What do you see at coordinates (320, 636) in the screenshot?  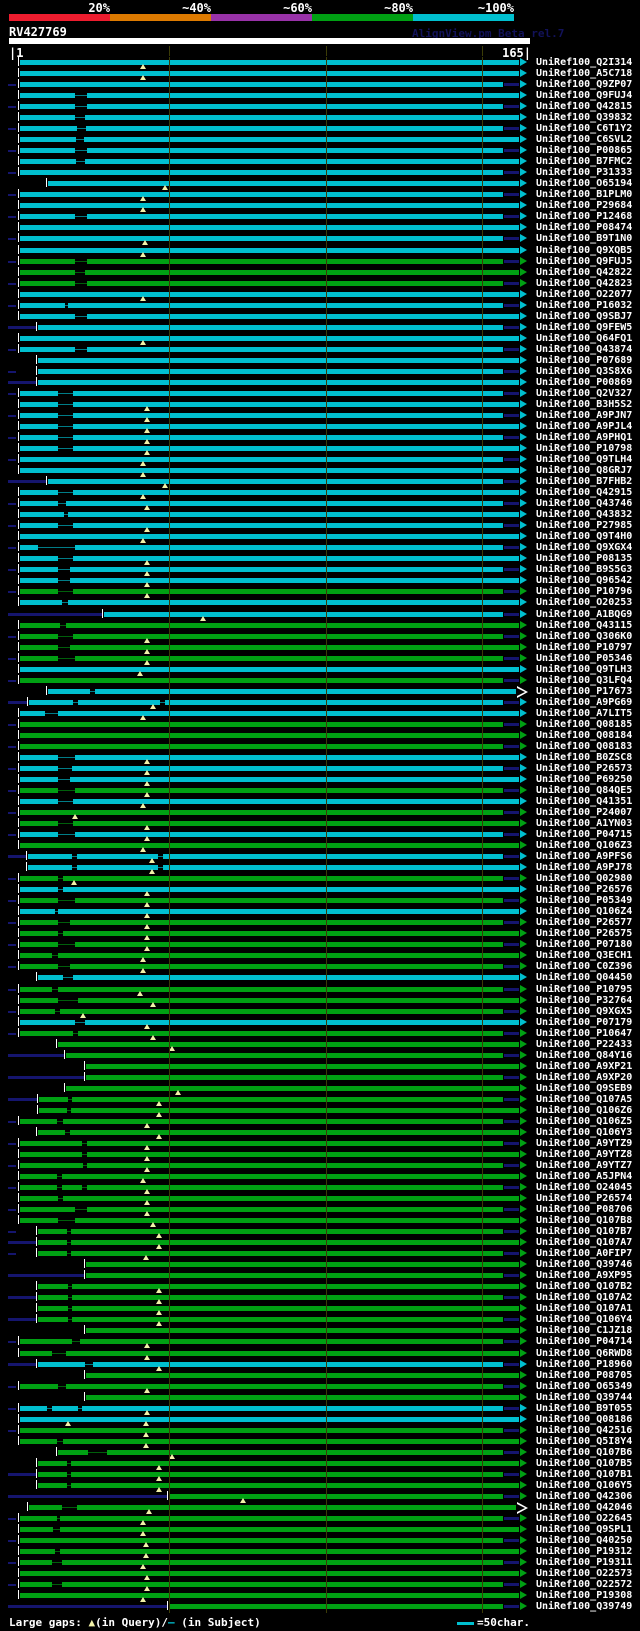 I see `alignment-row: UniRef100_Q306K0` at bounding box center [320, 636].